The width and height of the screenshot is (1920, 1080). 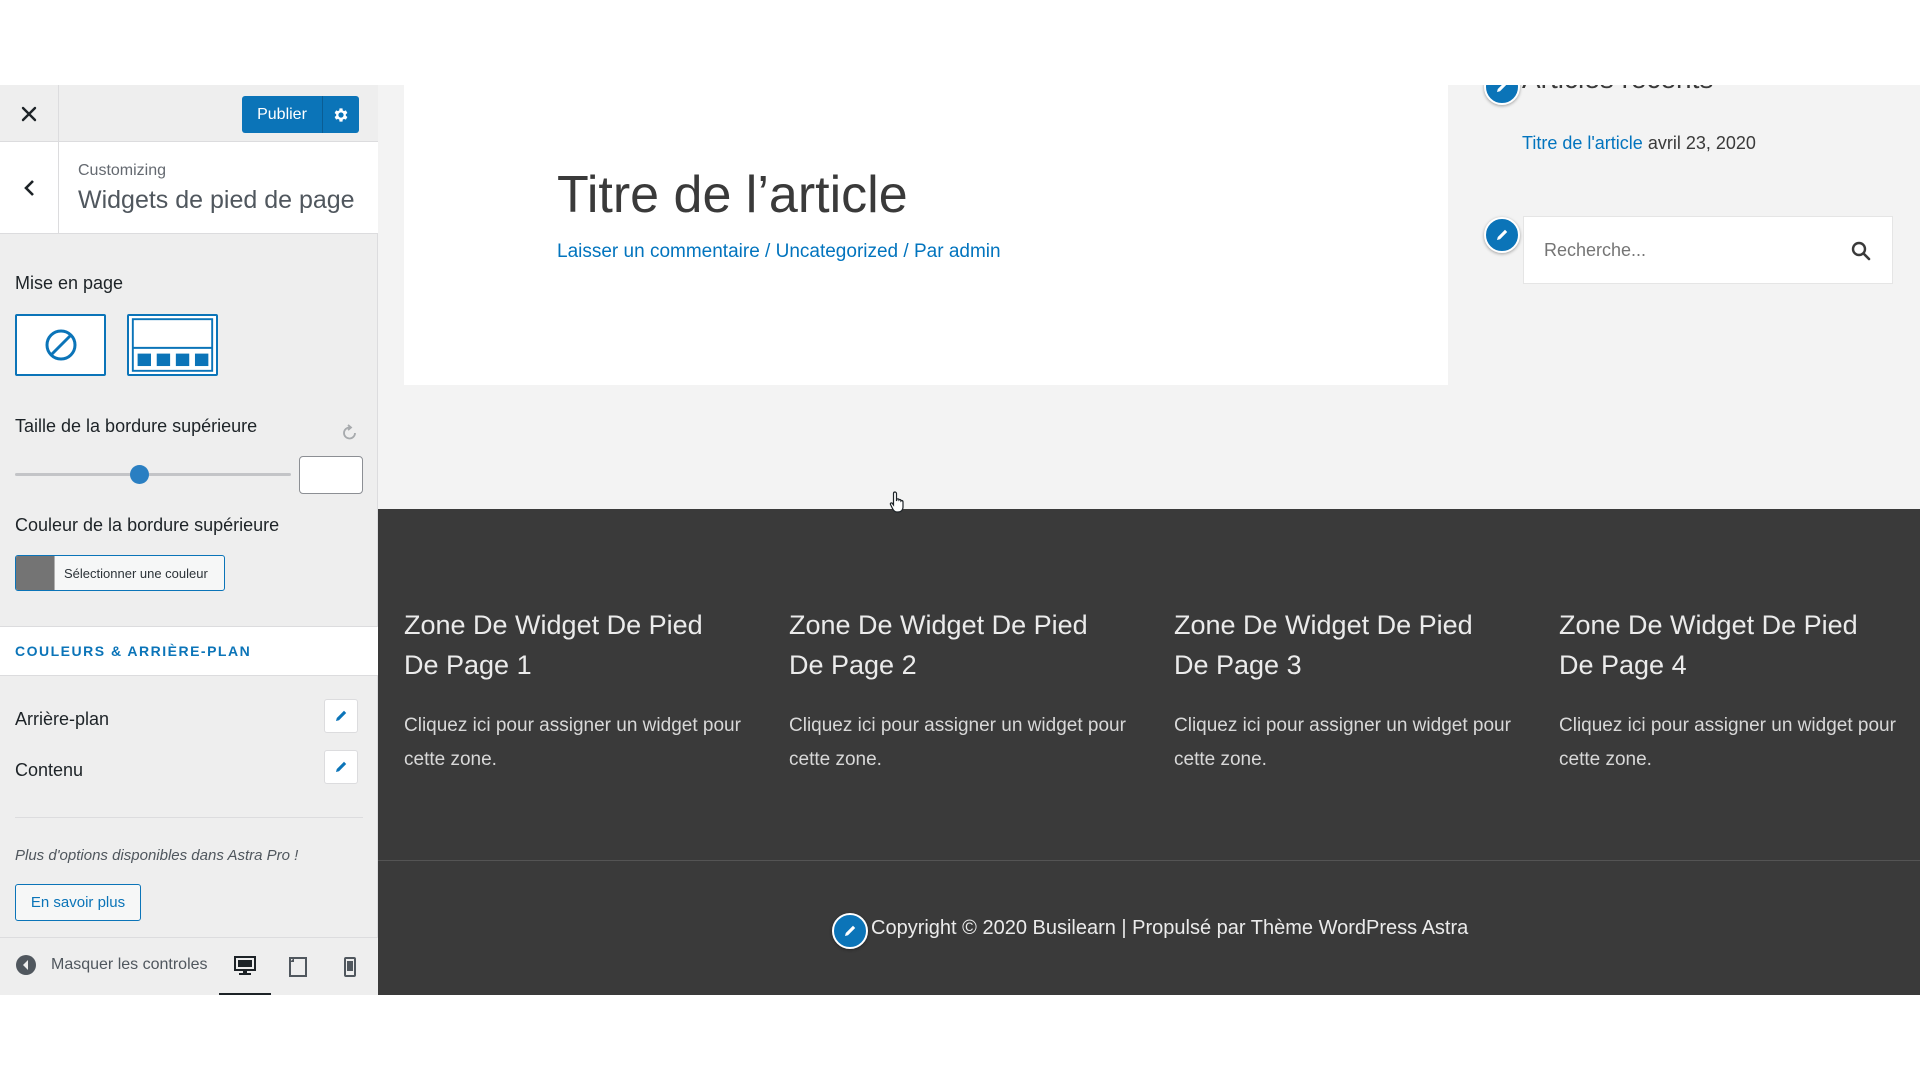 I want to click on search-icon, so click(x=1861, y=251).